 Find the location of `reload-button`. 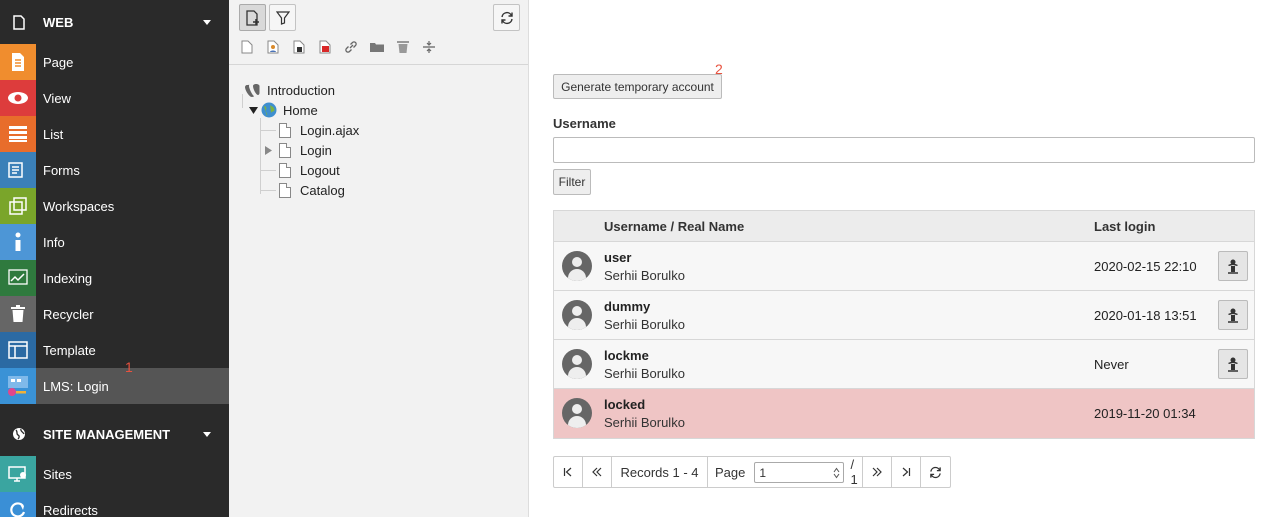

reload-button is located at coordinates (935, 472).